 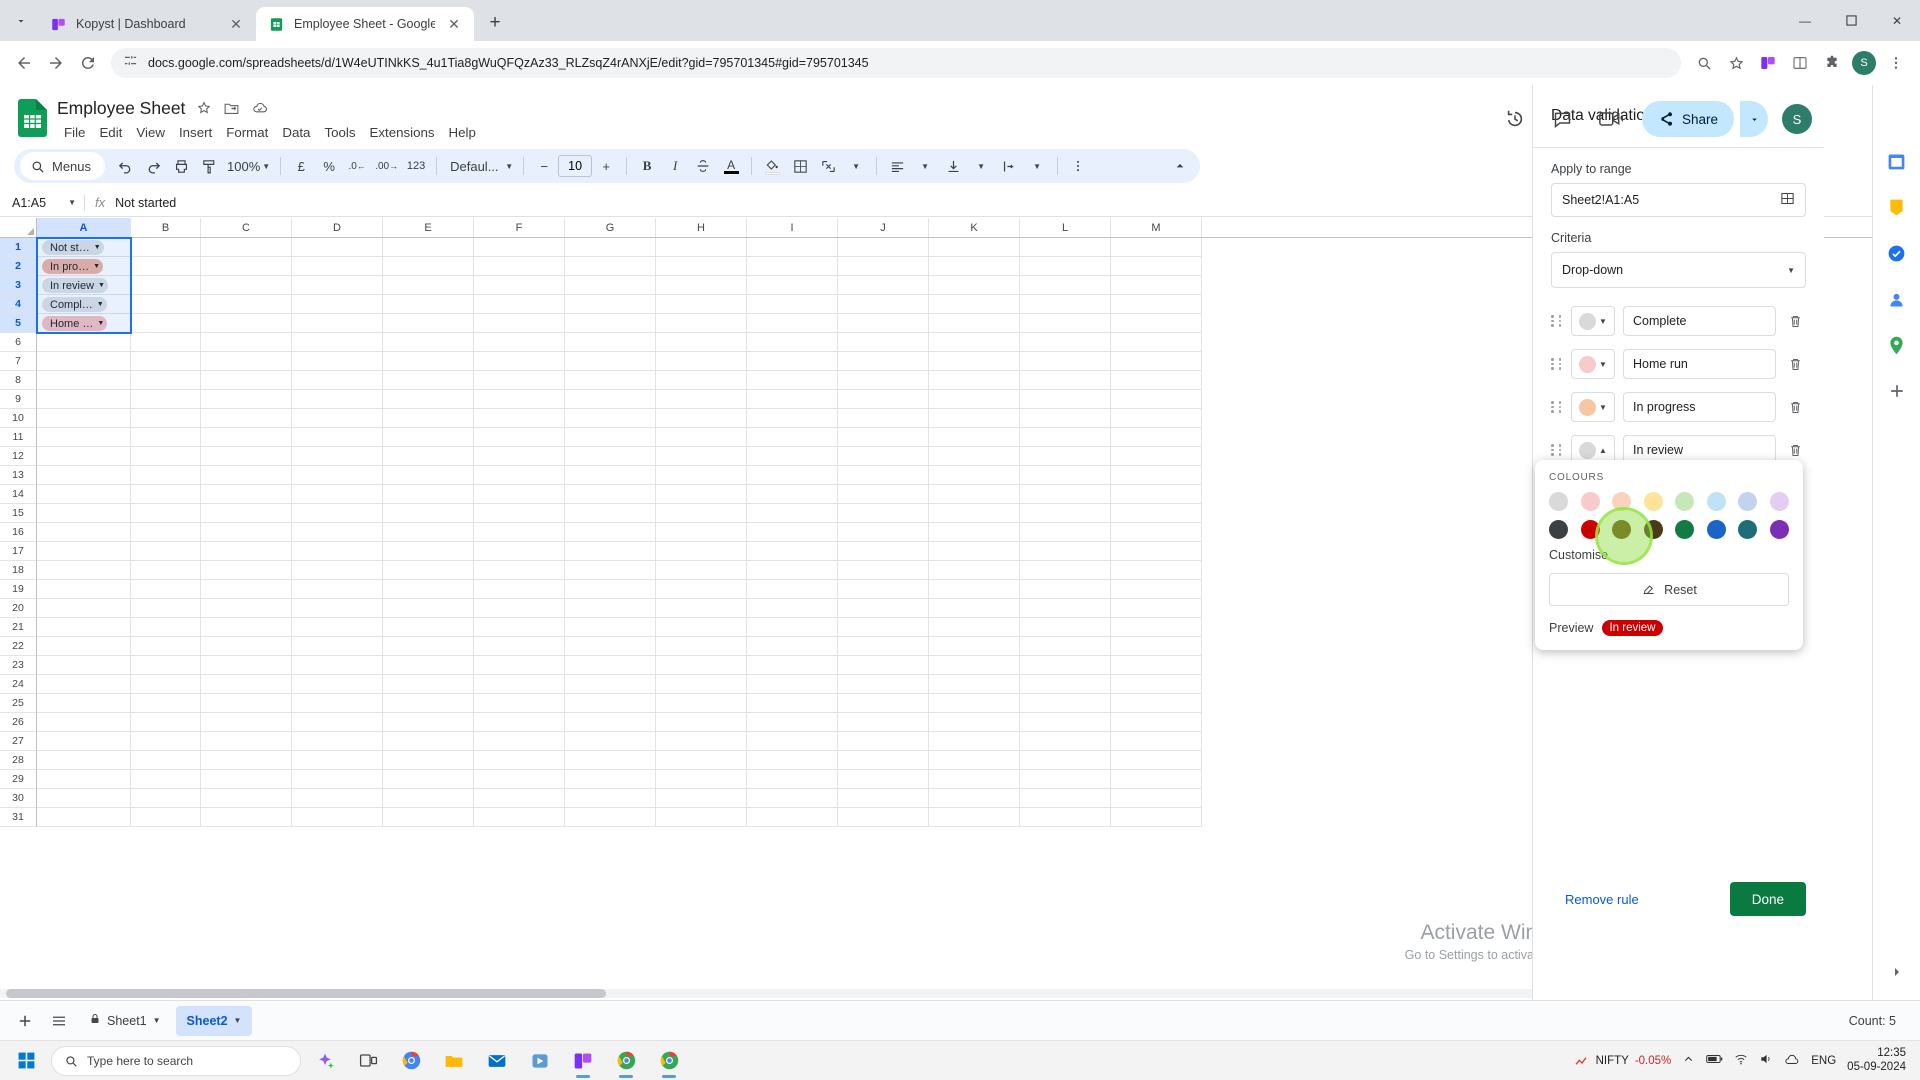 I want to click on delete-rule-icon, so click(x=1795, y=450).